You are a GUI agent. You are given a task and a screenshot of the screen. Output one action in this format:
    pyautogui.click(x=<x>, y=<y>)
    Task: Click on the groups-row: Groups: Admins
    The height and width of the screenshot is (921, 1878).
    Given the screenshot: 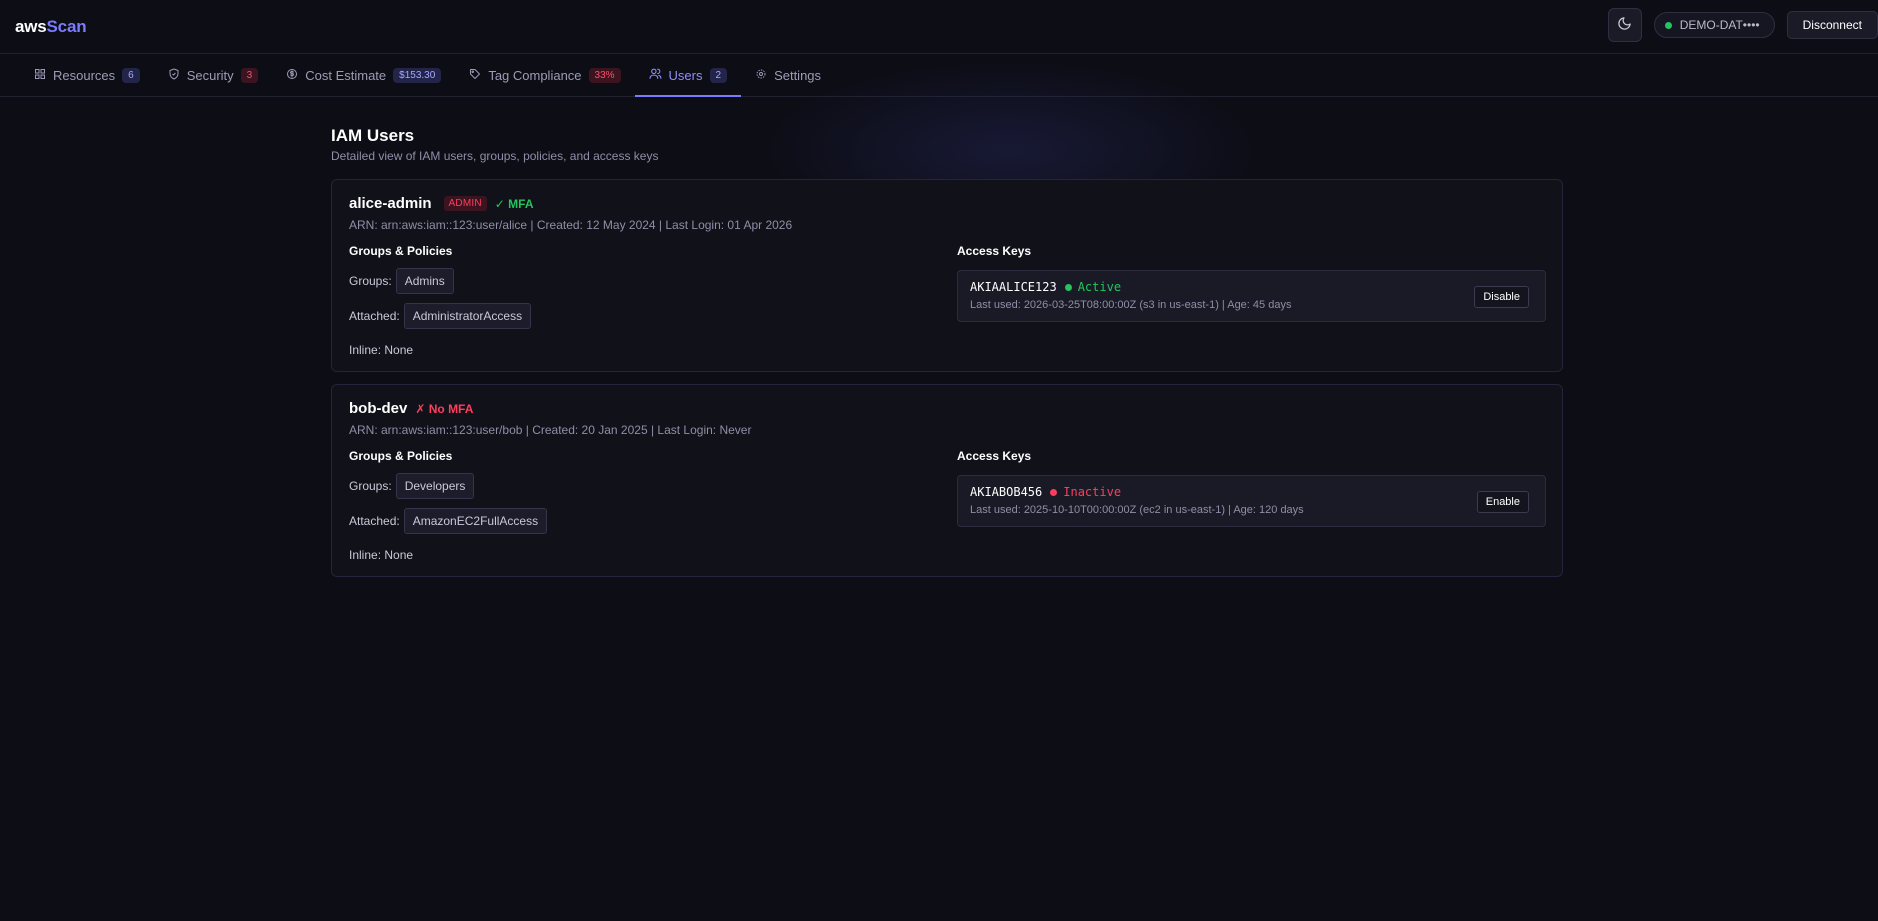 What is the action you would take?
    pyautogui.click(x=653, y=281)
    